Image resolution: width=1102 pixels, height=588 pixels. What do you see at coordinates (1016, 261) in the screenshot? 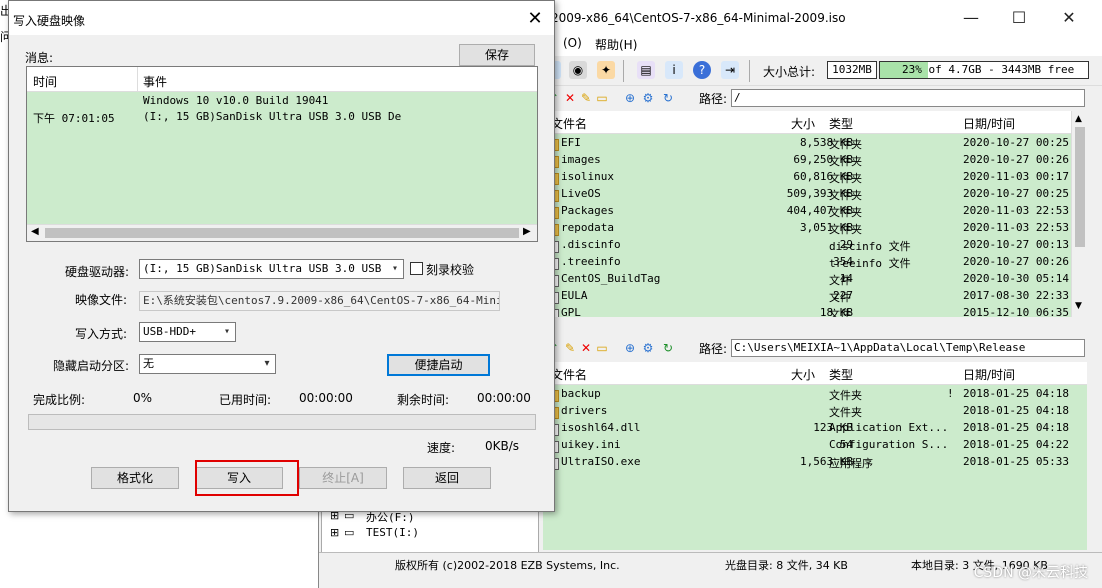
I see `file-date: 2020-10-27 00:26` at bounding box center [1016, 261].